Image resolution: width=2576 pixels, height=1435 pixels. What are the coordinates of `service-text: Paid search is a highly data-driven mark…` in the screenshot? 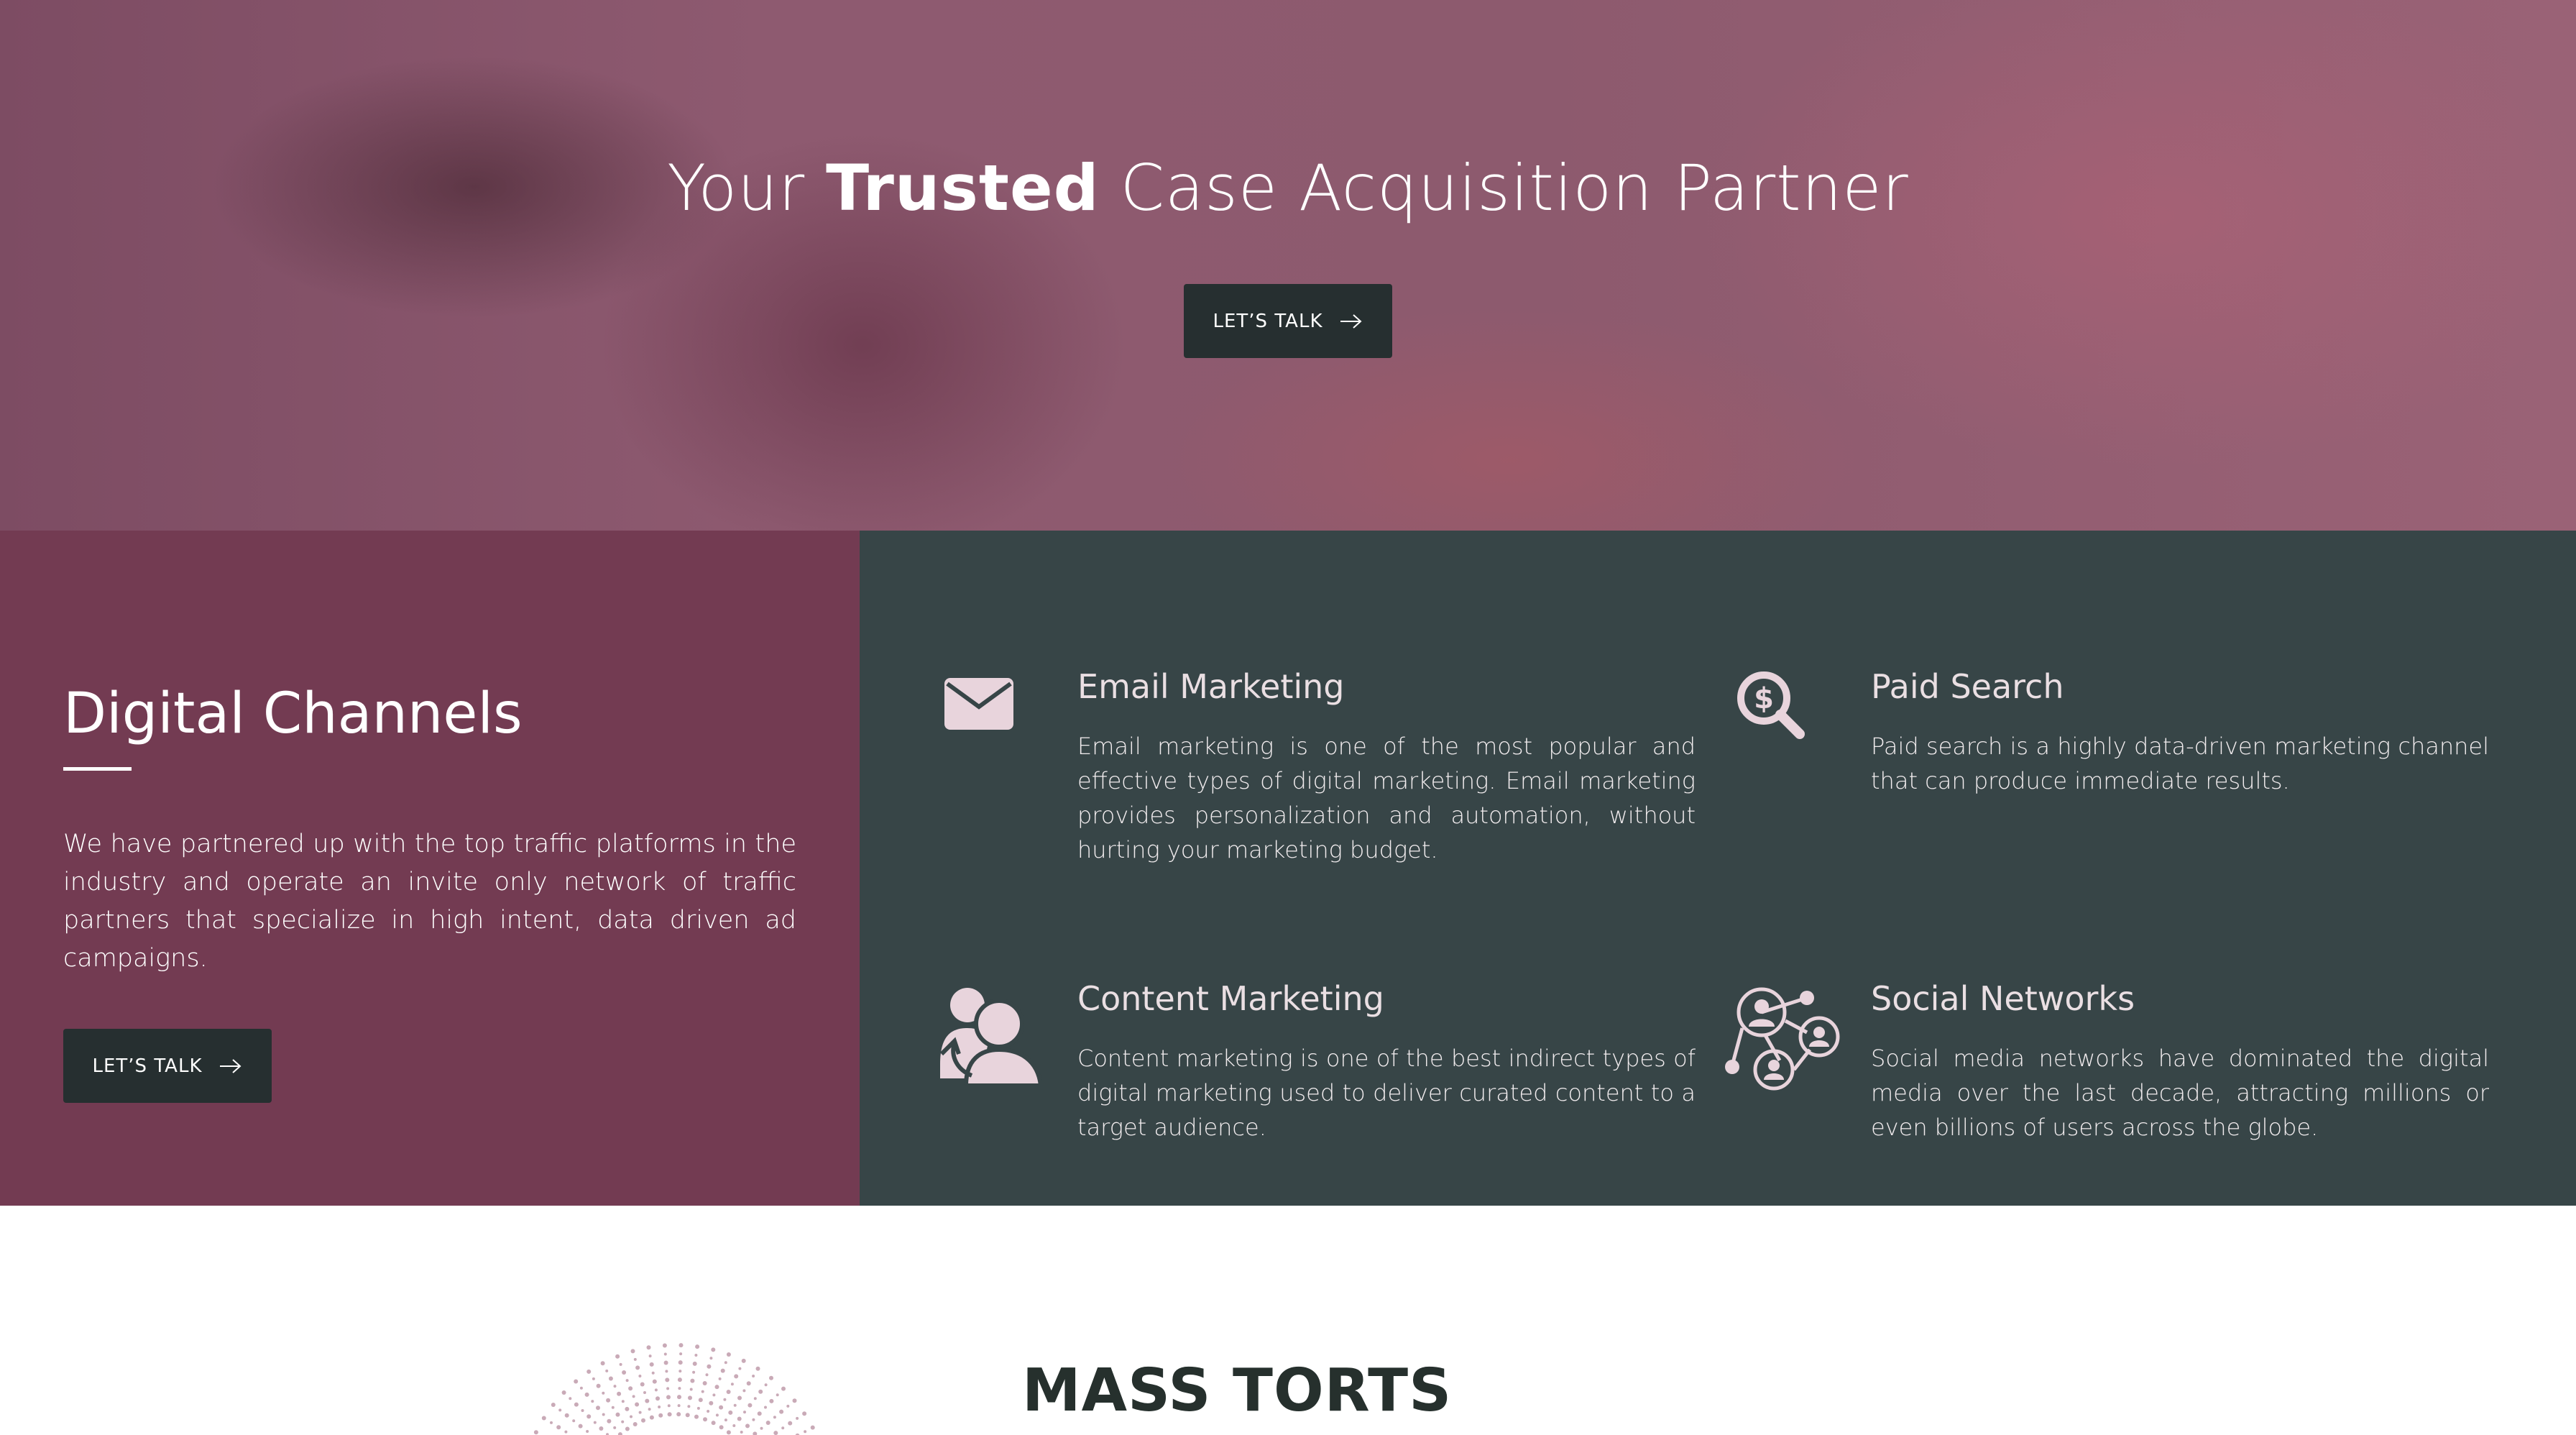 It's located at (2180, 763).